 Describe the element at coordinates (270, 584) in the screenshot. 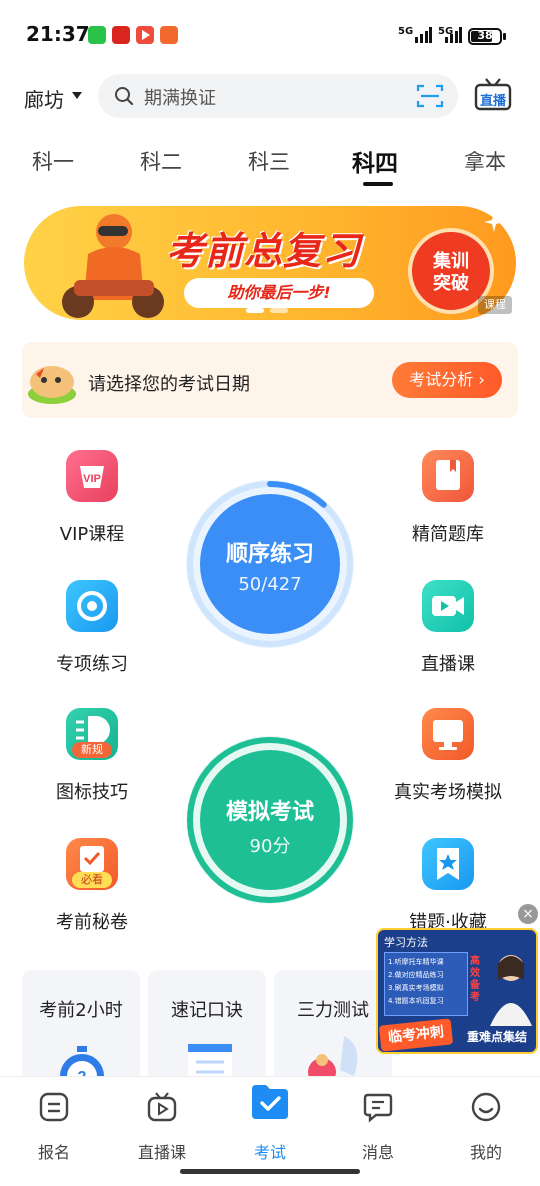

I see `practice-progress-text: 50/427` at that location.